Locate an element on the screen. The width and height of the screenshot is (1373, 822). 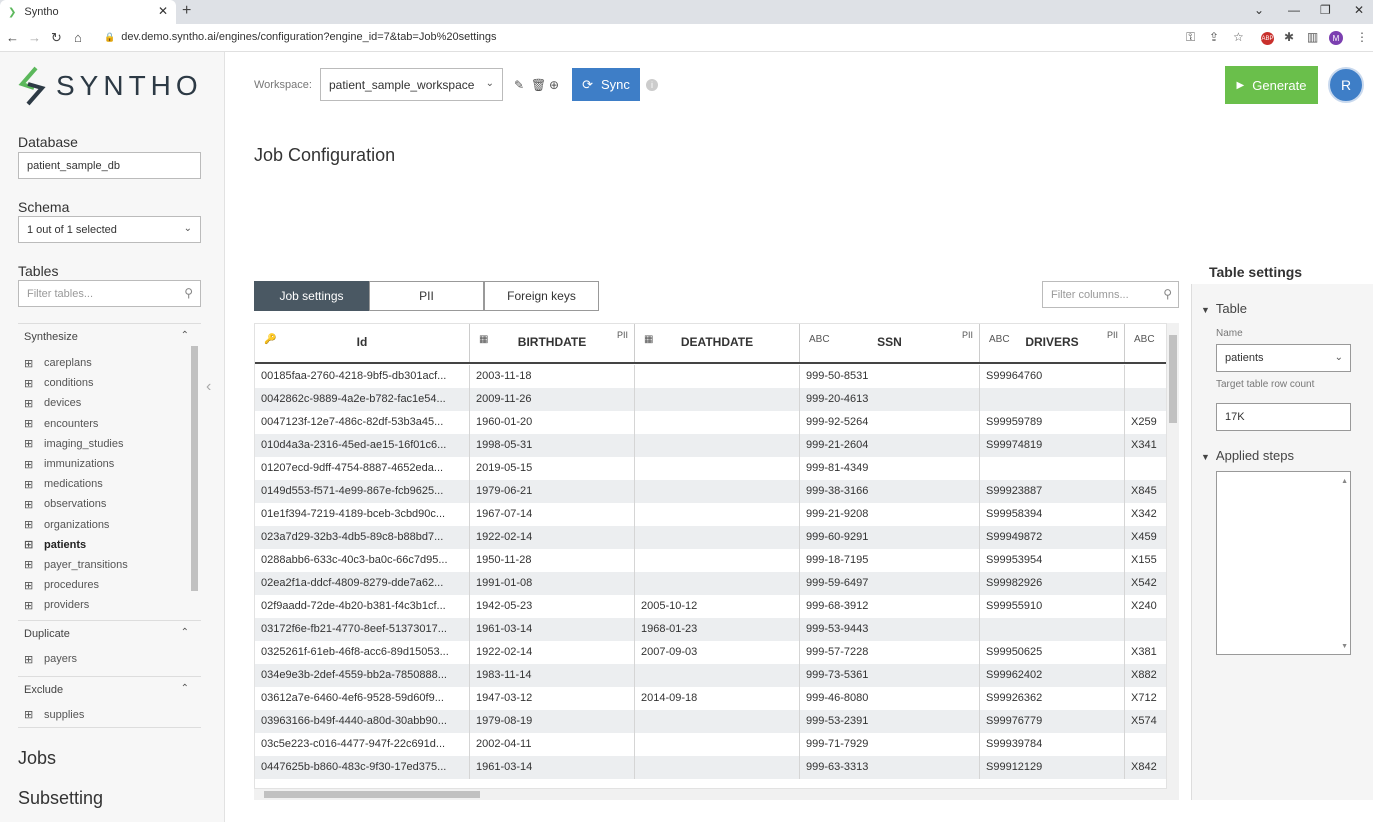
table-cell: 2002-04-11 is located at coordinates (552, 744).